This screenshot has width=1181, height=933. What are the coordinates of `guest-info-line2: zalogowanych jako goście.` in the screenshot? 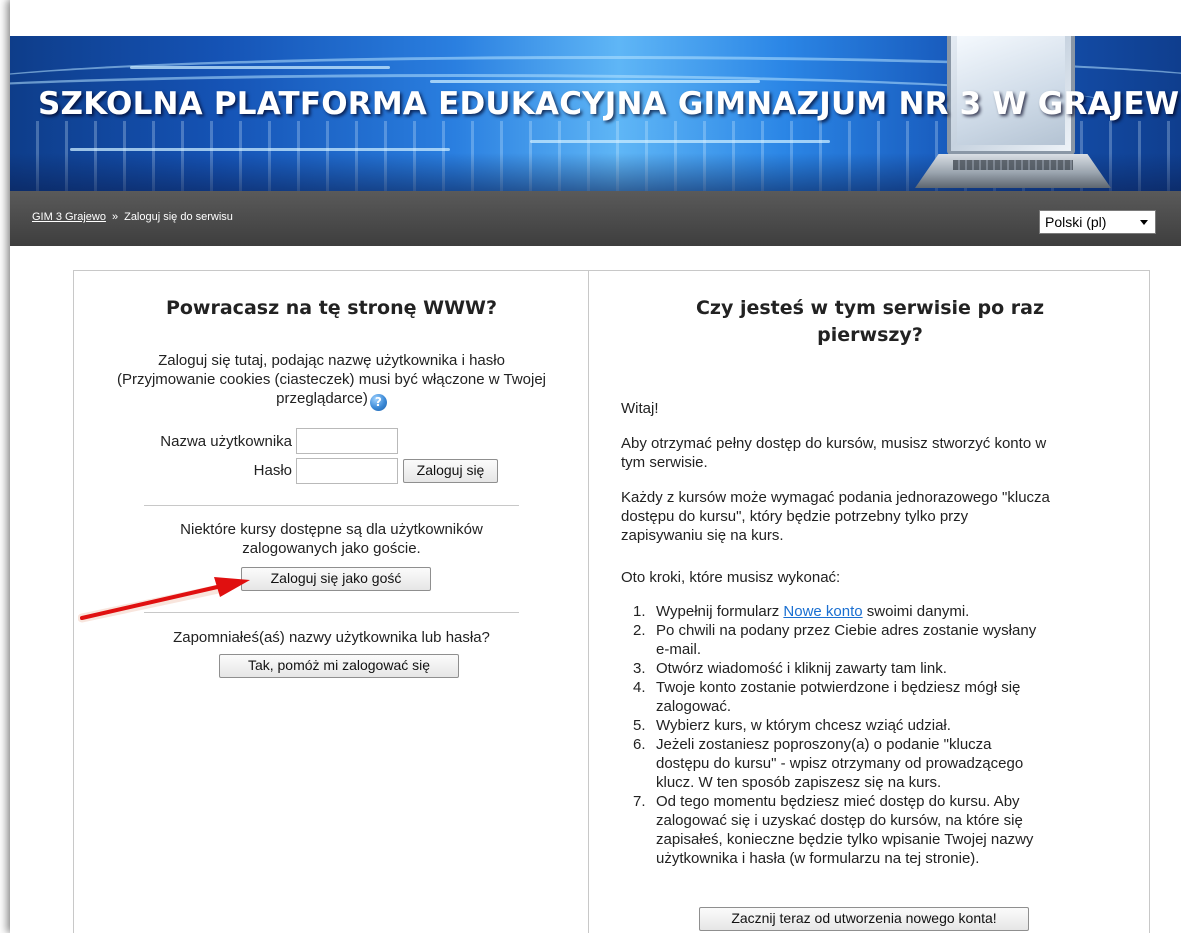 It's located at (331, 548).